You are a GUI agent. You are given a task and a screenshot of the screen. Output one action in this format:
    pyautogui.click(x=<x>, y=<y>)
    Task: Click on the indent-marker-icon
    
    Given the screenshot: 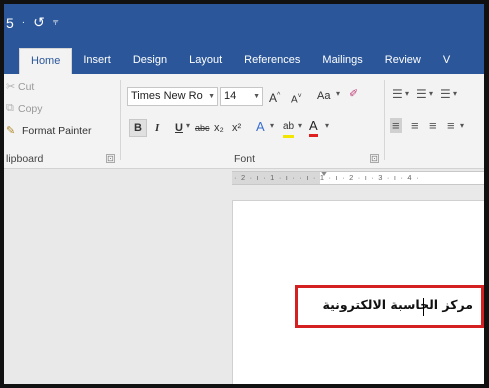 What is the action you would take?
    pyautogui.click(x=324, y=174)
    